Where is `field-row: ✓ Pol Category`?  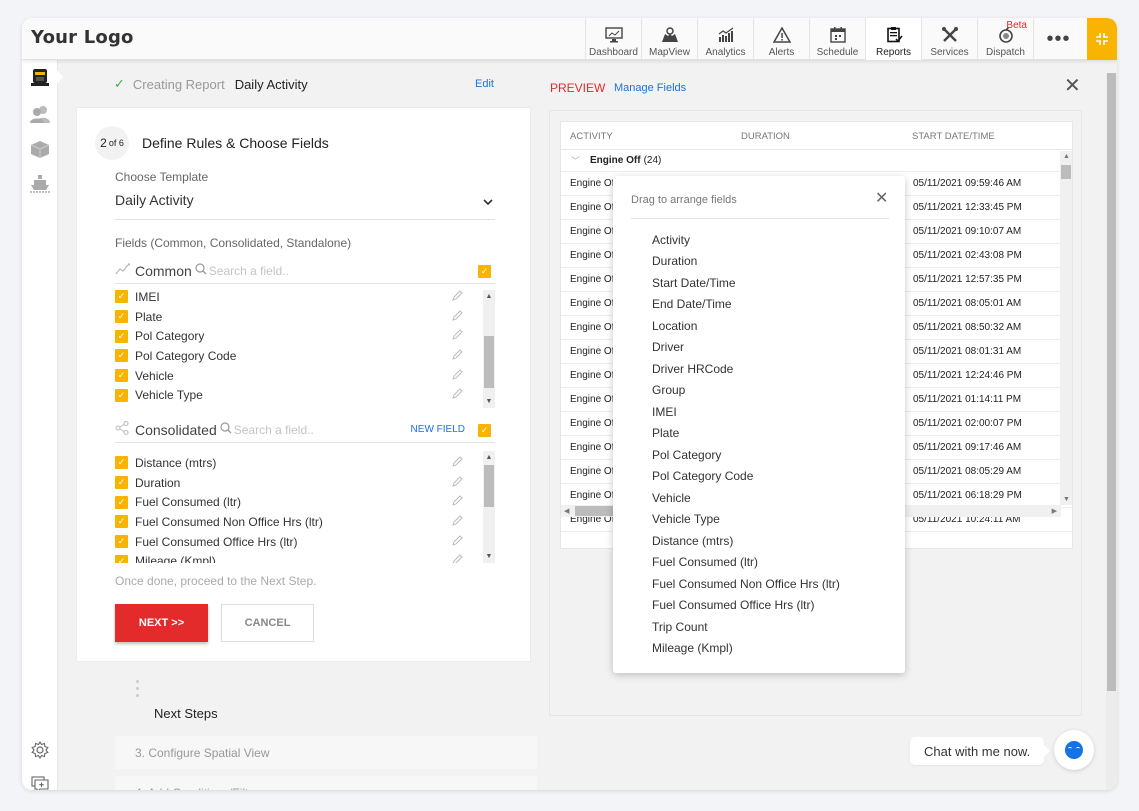
field-row: ✓ Pol Category is located at coordinates (305, 336).